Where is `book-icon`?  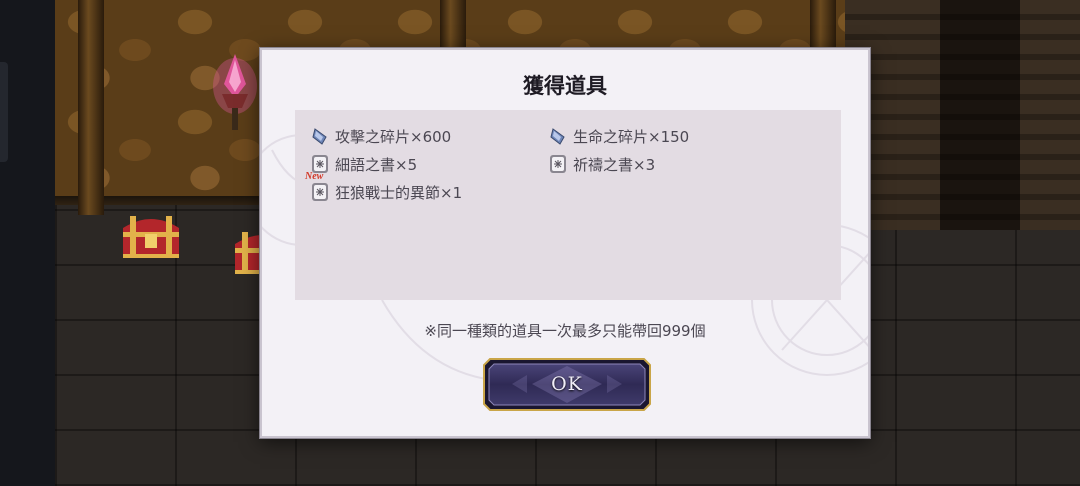
book-icon is located at coordinates (558, 164).